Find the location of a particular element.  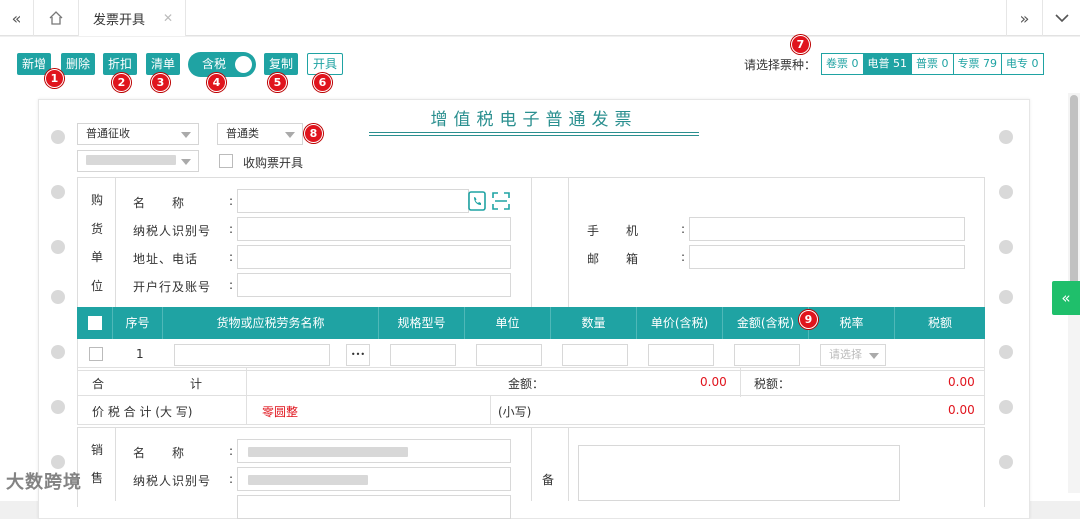

buyer-bank-label: 开户行及账号 is located at coordinates (172, 287).